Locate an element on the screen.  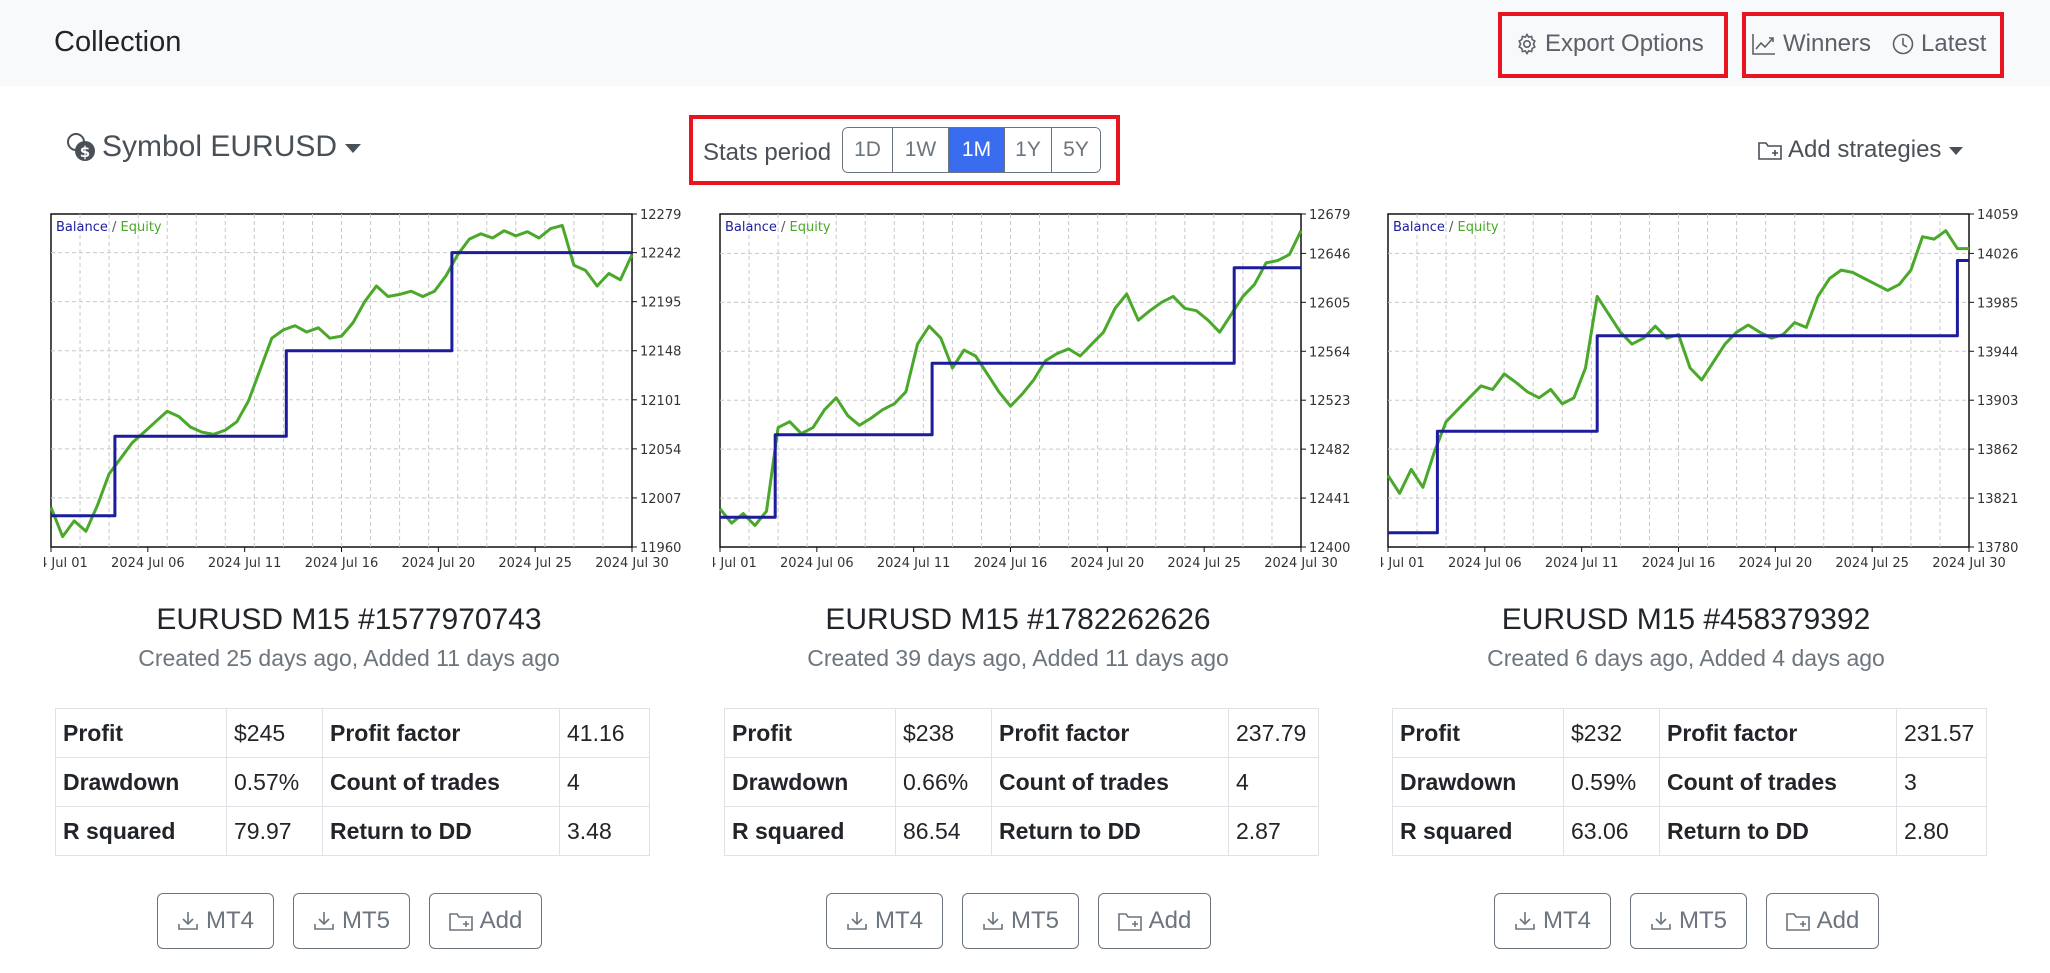
stat-value: $245 is located at coordinates (274, 733).